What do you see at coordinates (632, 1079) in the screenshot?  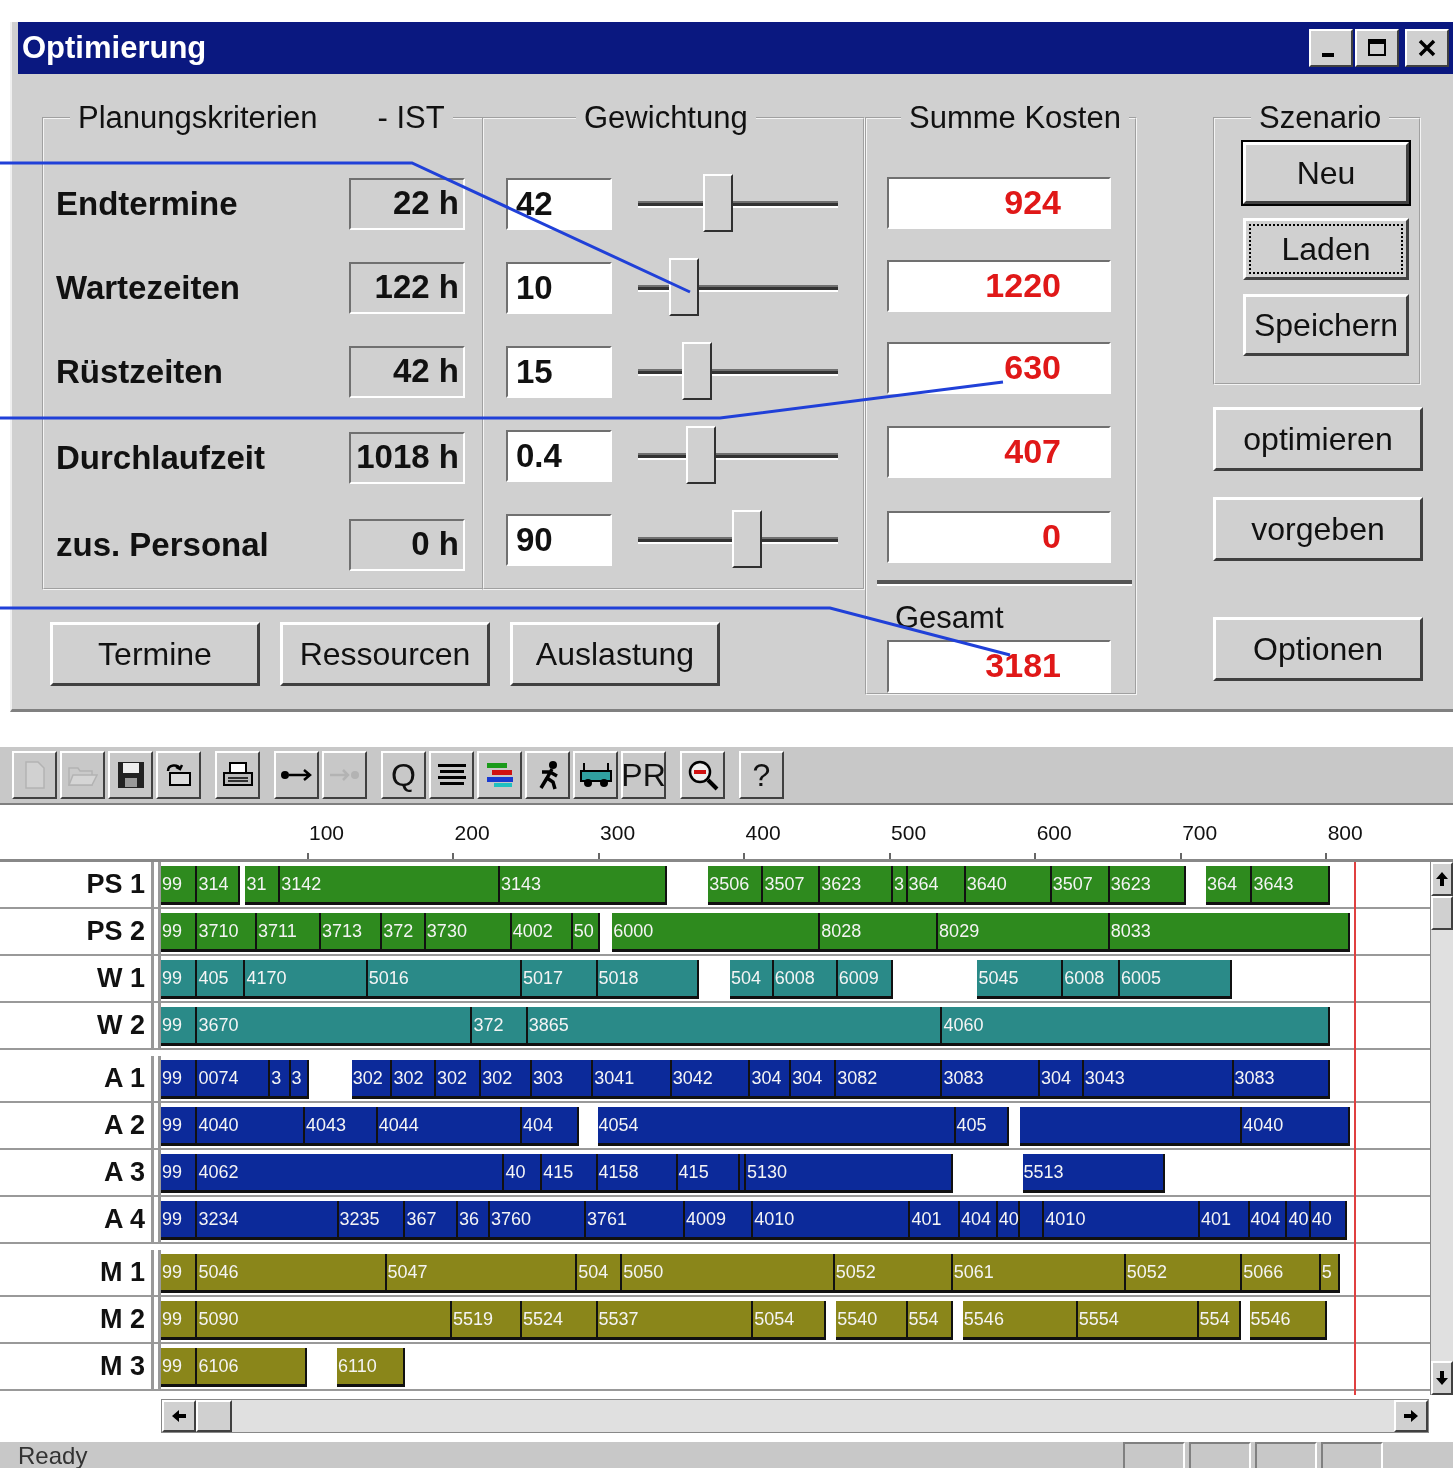 I see `task-bar: 3041` at bounding box center [632, 1079].